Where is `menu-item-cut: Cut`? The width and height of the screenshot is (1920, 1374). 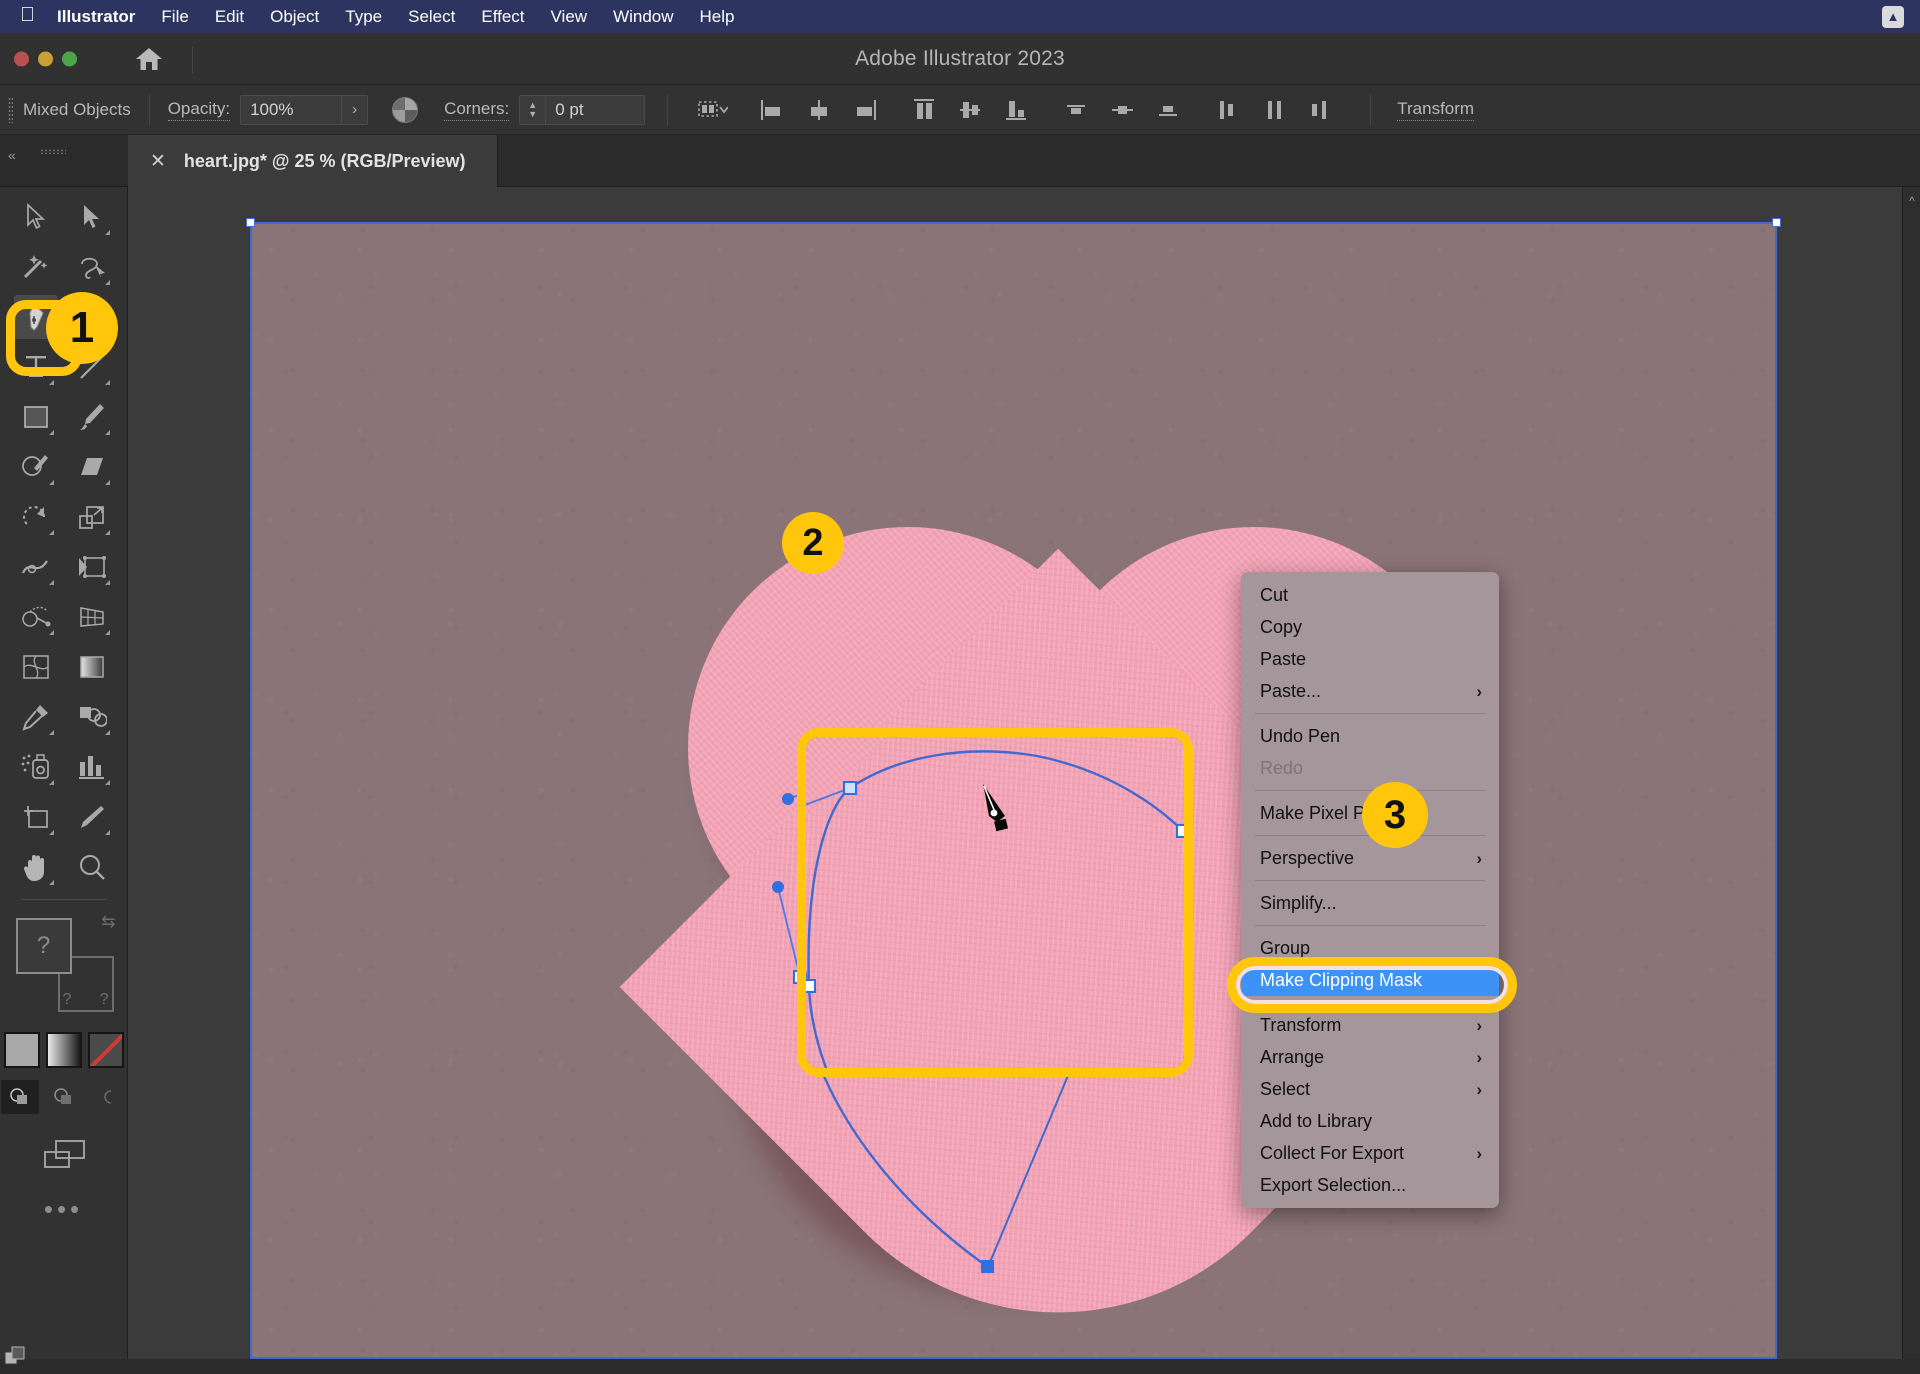 menu-item-cut: Cut is located at coordinates (1370, 595).